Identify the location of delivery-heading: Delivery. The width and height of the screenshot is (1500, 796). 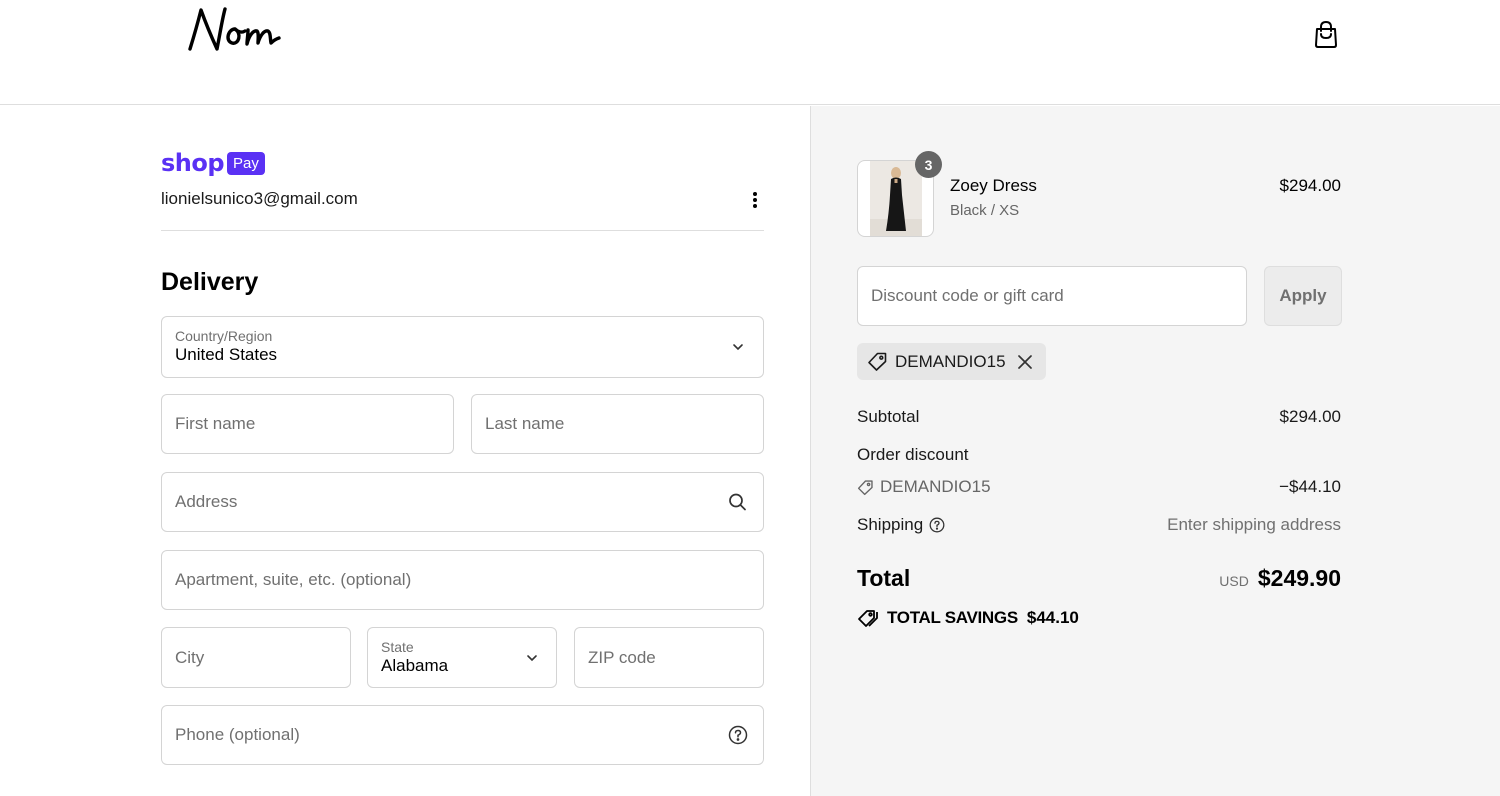
(210, 282).